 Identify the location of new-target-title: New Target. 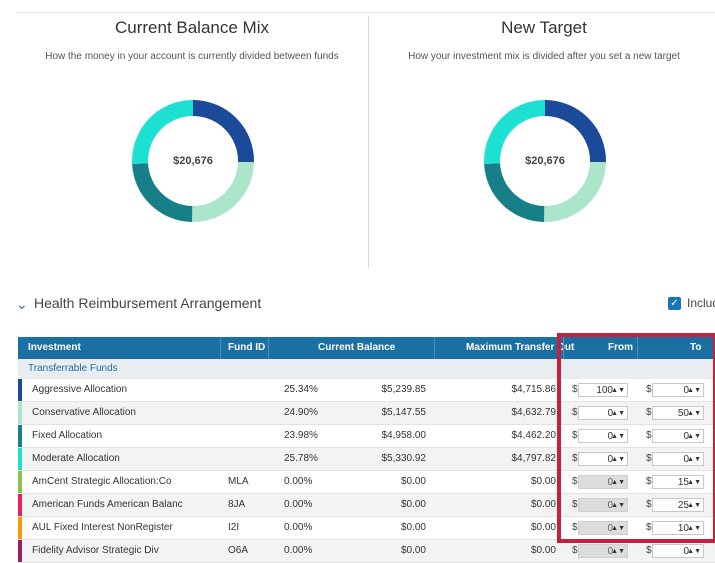
(544, 27).